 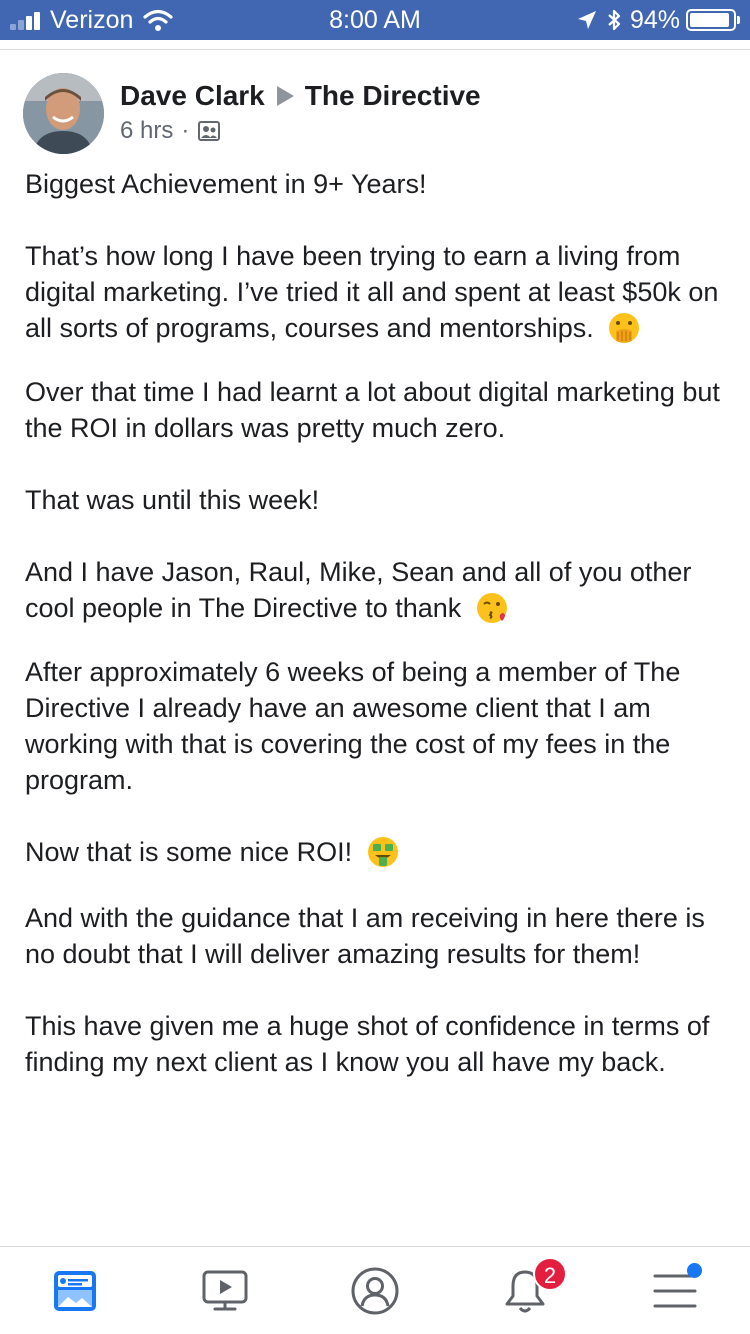 I want to click on tab-news-feed, so click(x=75, y=1290).